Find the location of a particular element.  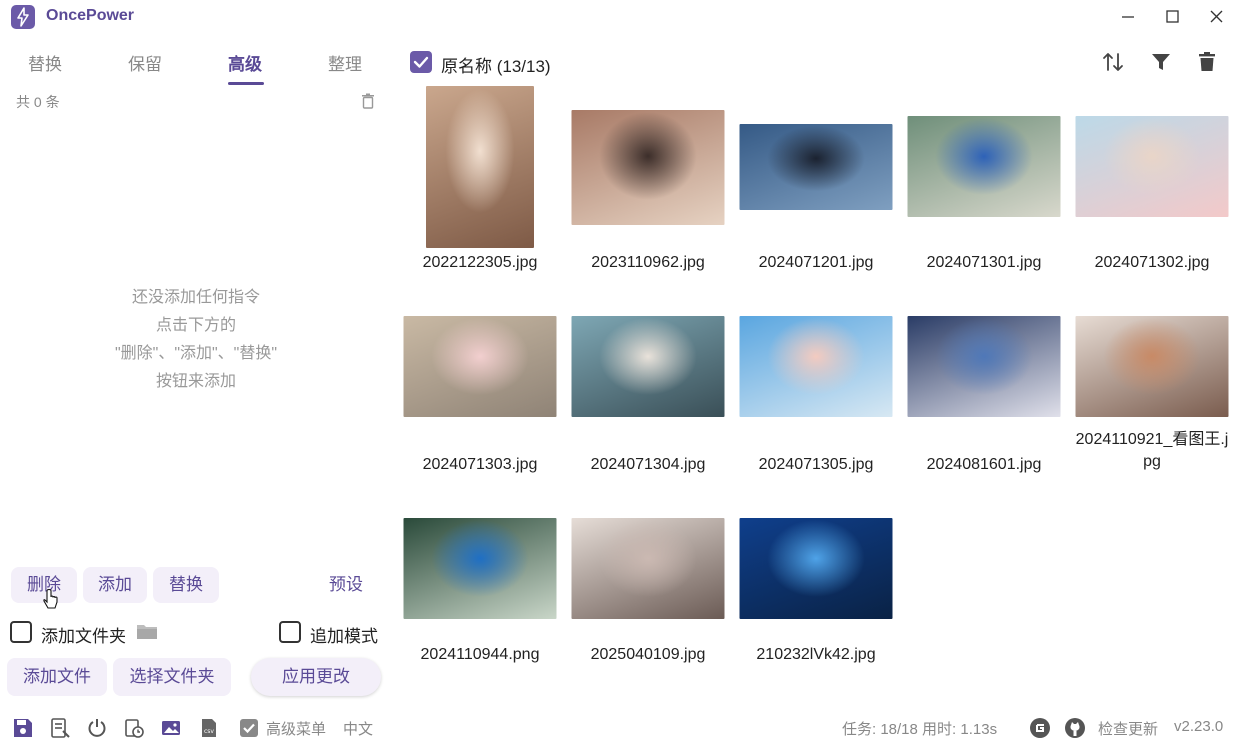

file-tile: 2024071304.jpg is located at coordinates (648, 400).